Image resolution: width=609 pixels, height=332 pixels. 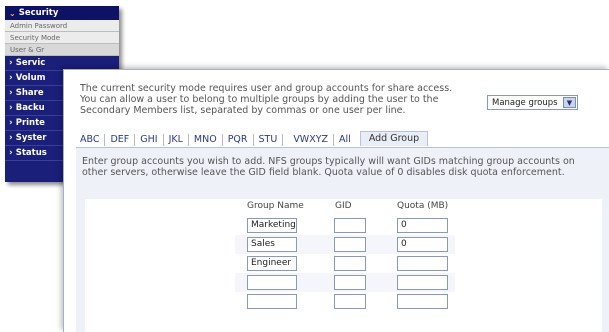 I want to click on group-name-field: Engineer, so click(x=272, y=263).